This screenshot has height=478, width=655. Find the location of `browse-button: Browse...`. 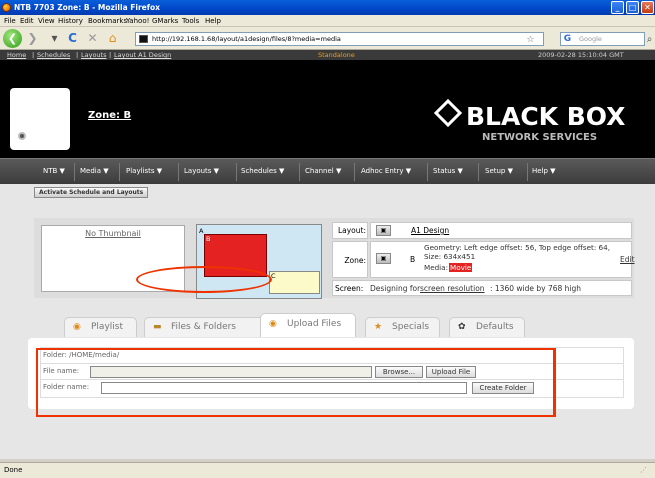

browse-button: Browse... is located at coordinates (399, 372).